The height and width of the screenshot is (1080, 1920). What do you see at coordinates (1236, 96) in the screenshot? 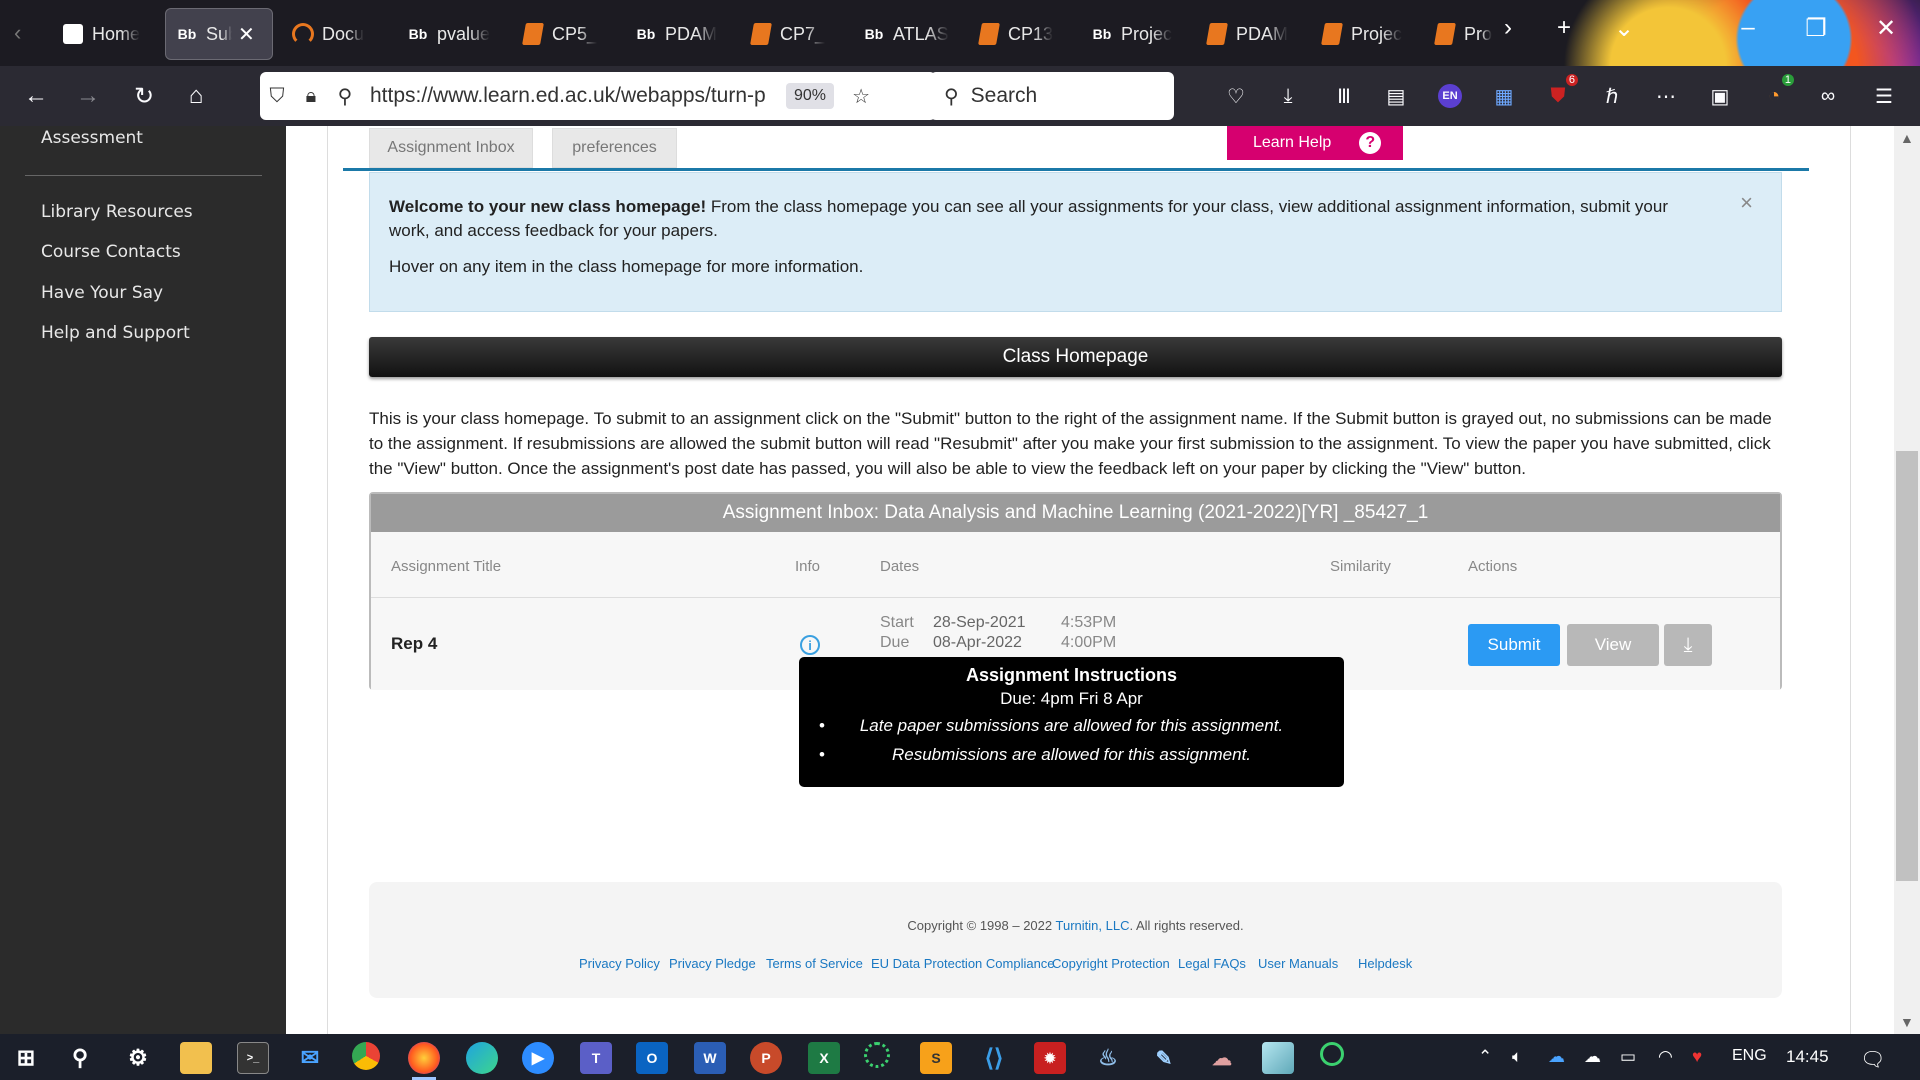
I see `pocket-icon: ♡` at bounding box center [1236, 96].